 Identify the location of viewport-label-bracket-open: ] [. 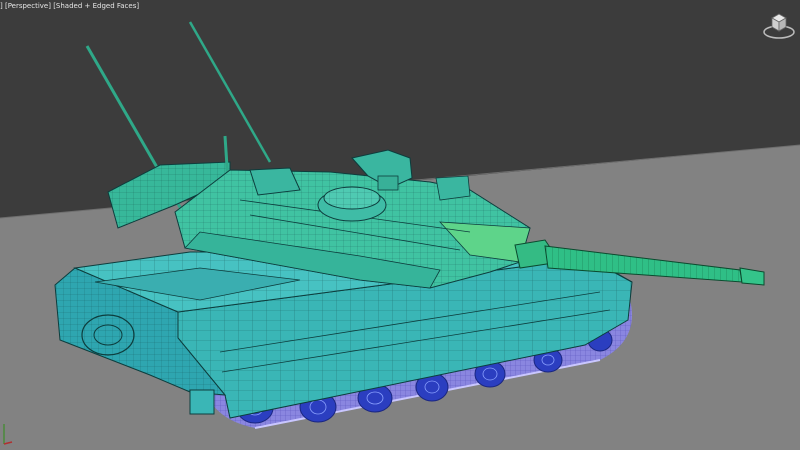
(4, 6).